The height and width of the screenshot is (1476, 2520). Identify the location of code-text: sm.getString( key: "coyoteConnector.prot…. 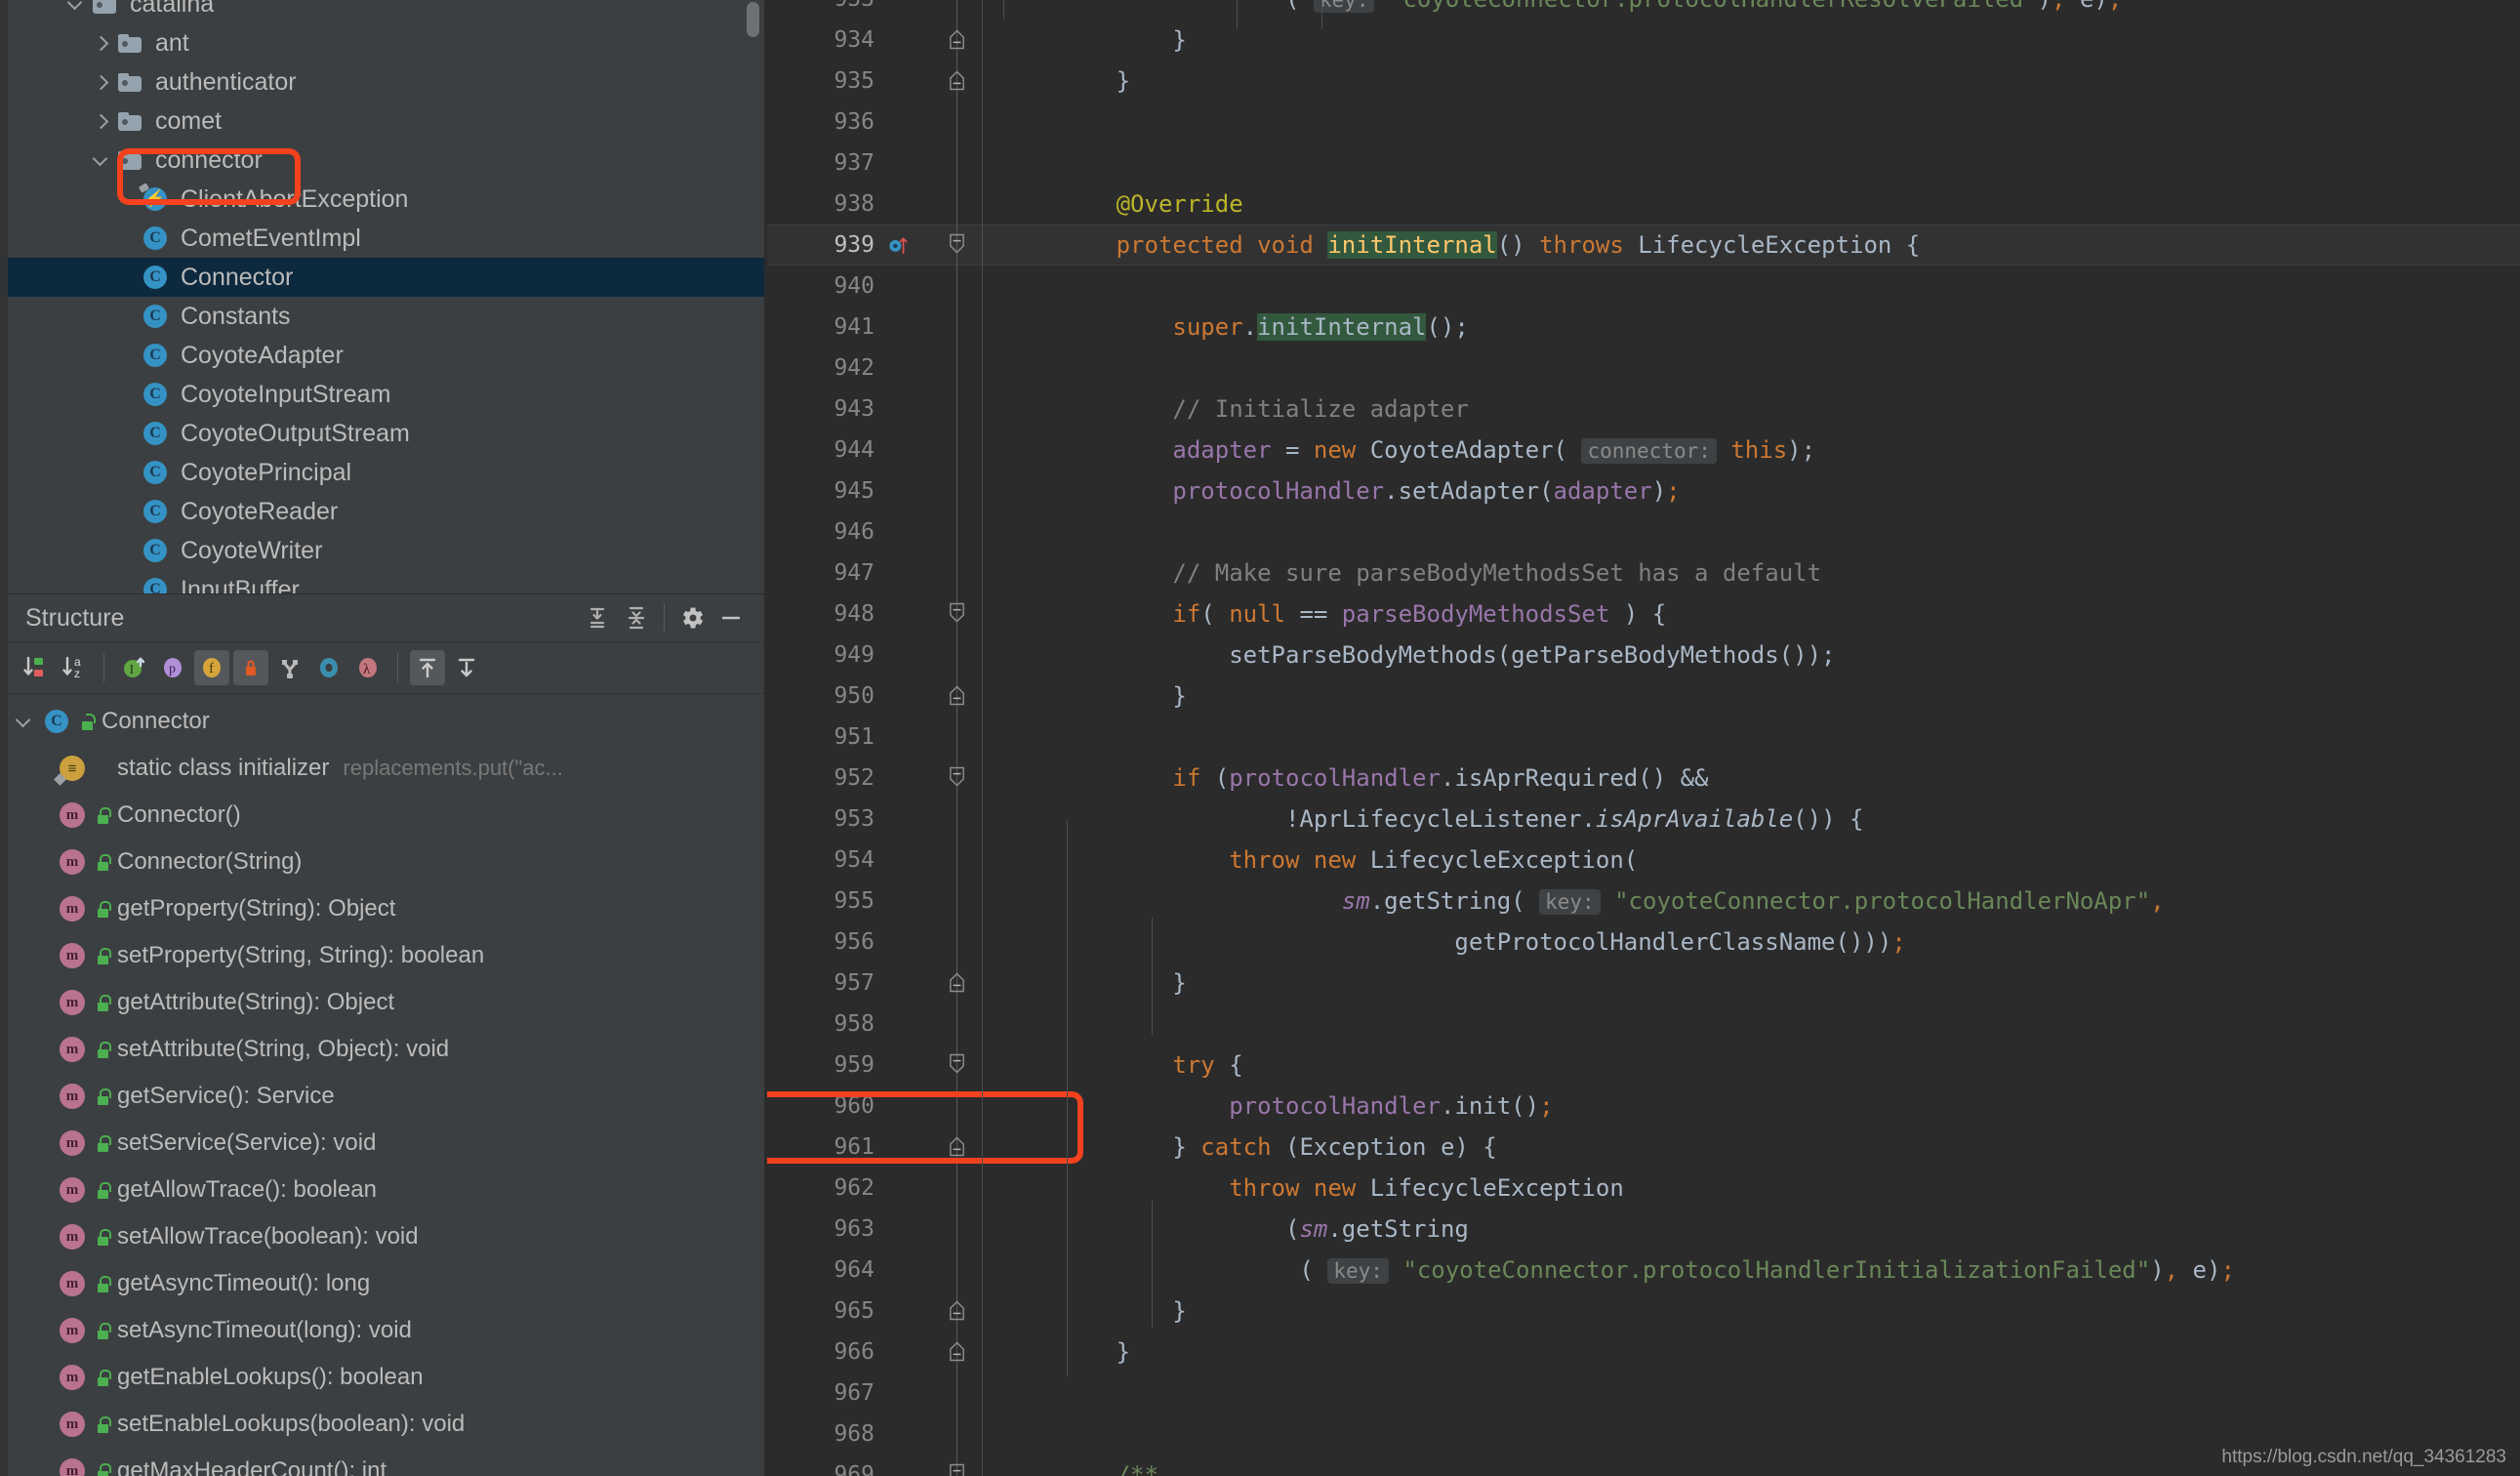
(1750, 901).